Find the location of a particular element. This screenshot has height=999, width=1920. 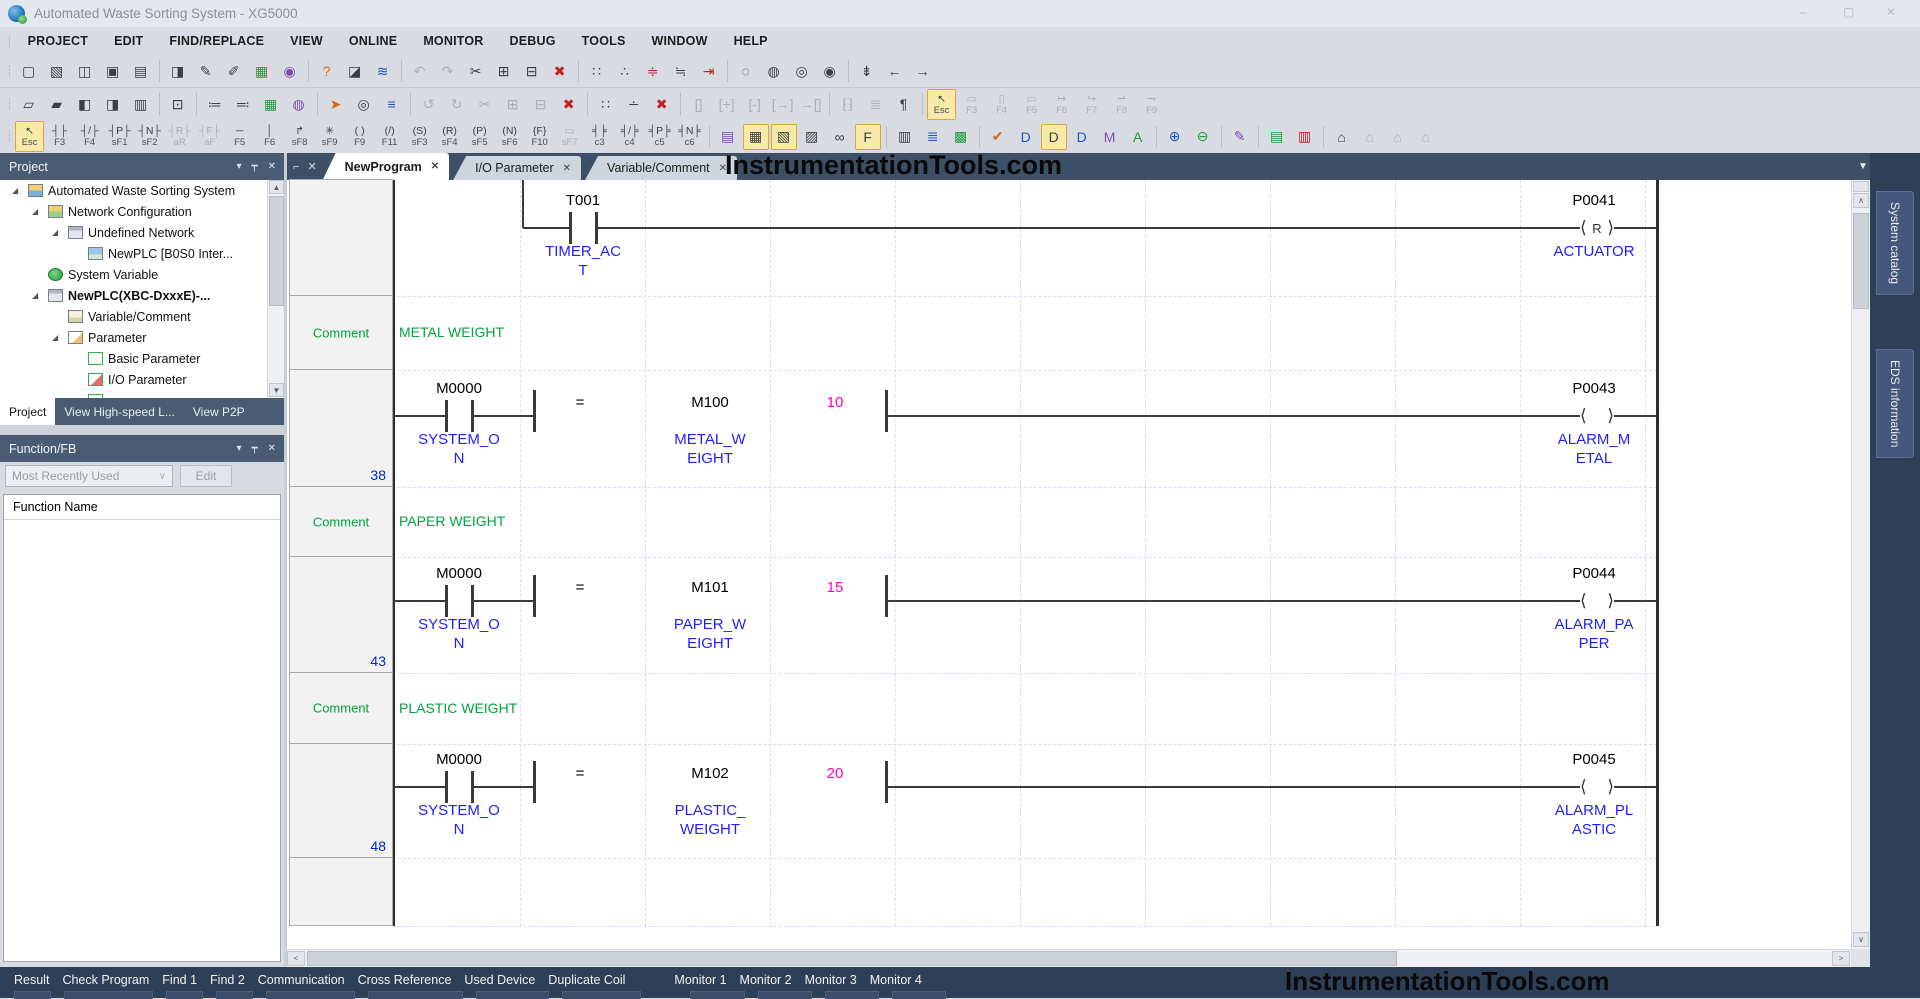

bottom-tab-find-2: Find 2 is located at coordinates (227, 980).